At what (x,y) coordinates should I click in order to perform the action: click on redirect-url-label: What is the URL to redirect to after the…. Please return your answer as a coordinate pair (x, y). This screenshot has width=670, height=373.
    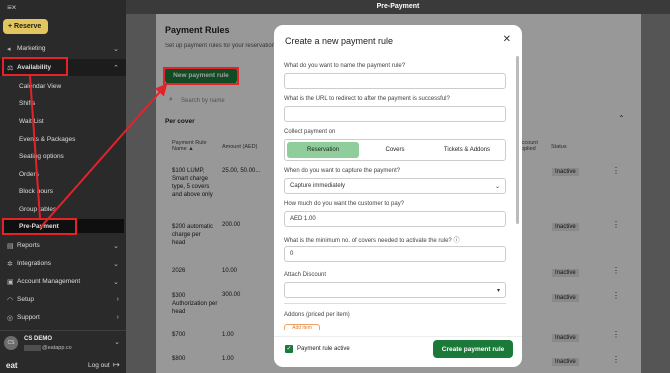
    Looking at the image, I should click on (367, 99).